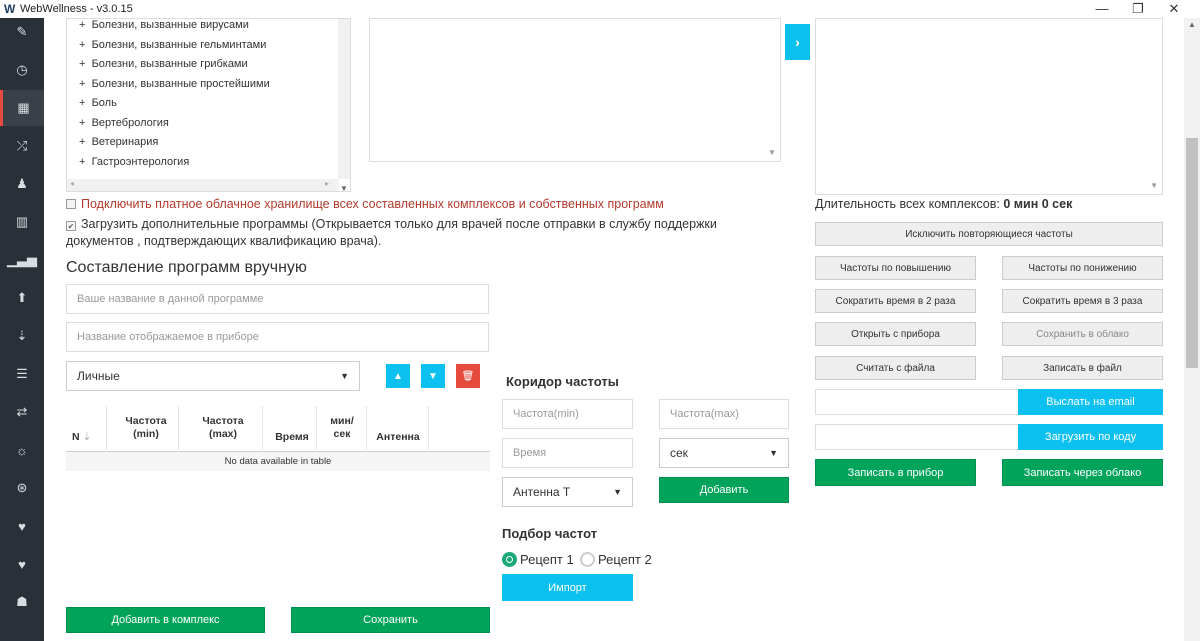 The height and width of the screenshot is (641, 1200). Describe the element at coordinates (186, 267) in the screenshot. I see `manual-title: Составление программ вручную` at that location.